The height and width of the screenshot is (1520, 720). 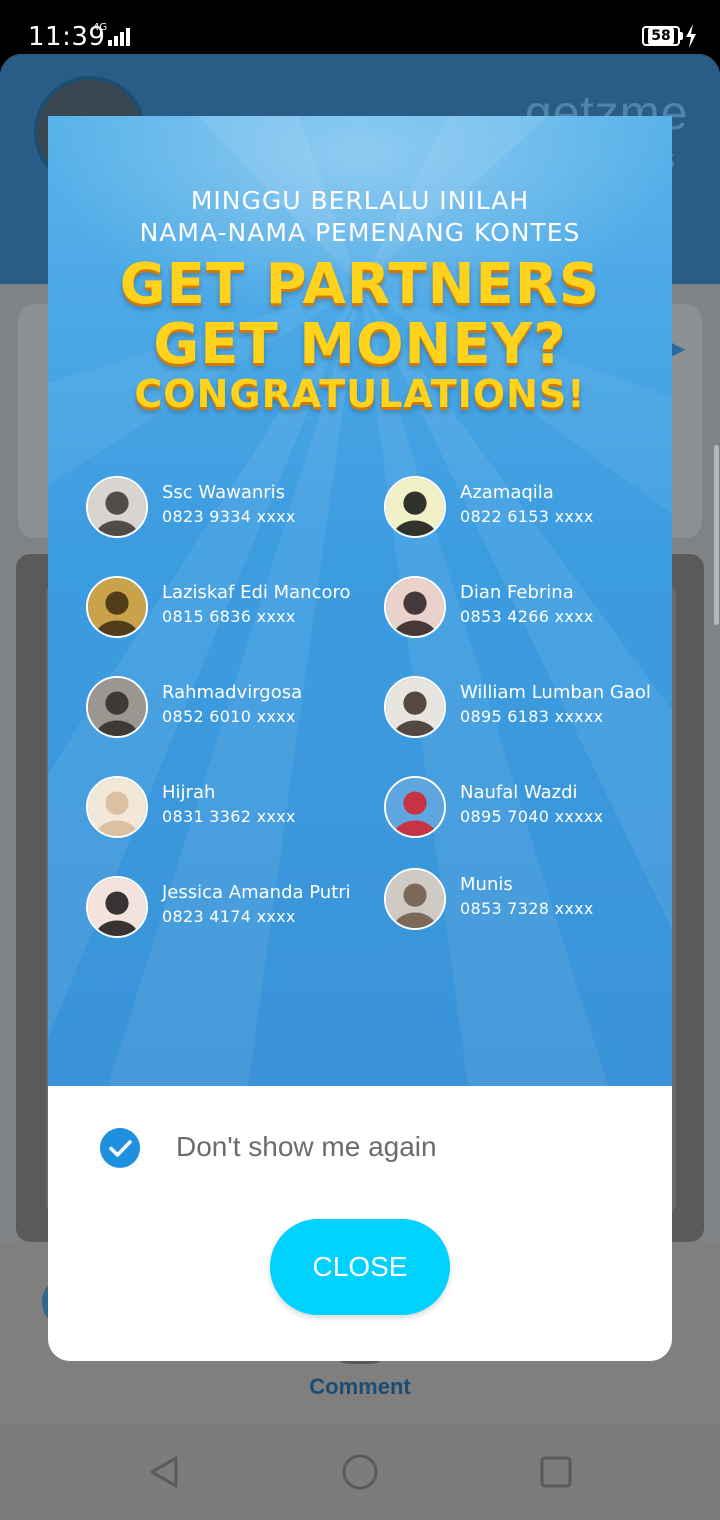 What do you see at coordinates (360, 232) in the screenshot?
I see `banner-line-2: NAMA-NAMA PEMENANG KONTES` at bounding box center [360, 232].